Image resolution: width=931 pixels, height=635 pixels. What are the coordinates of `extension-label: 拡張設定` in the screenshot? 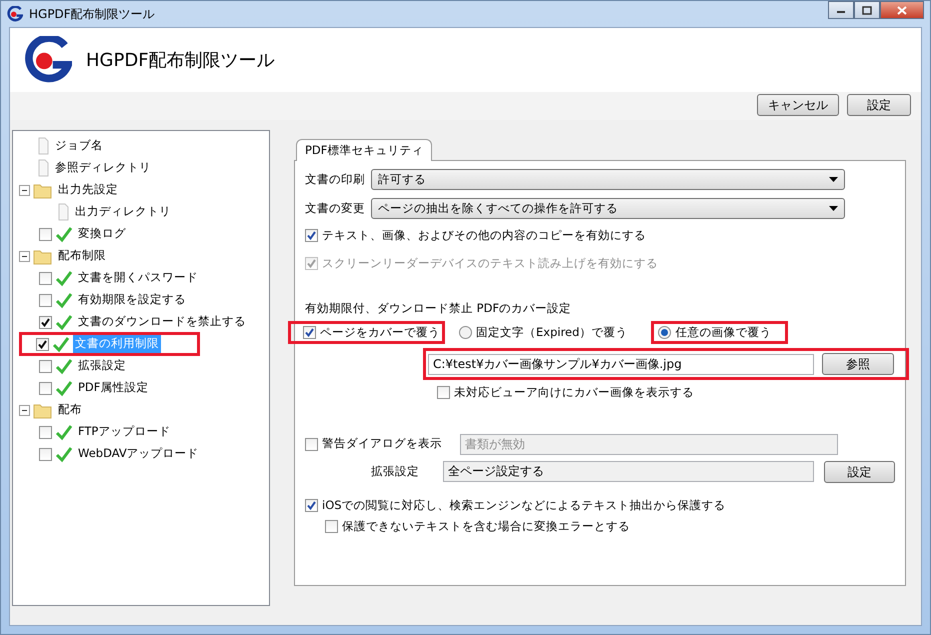 It's located at (395, 471).